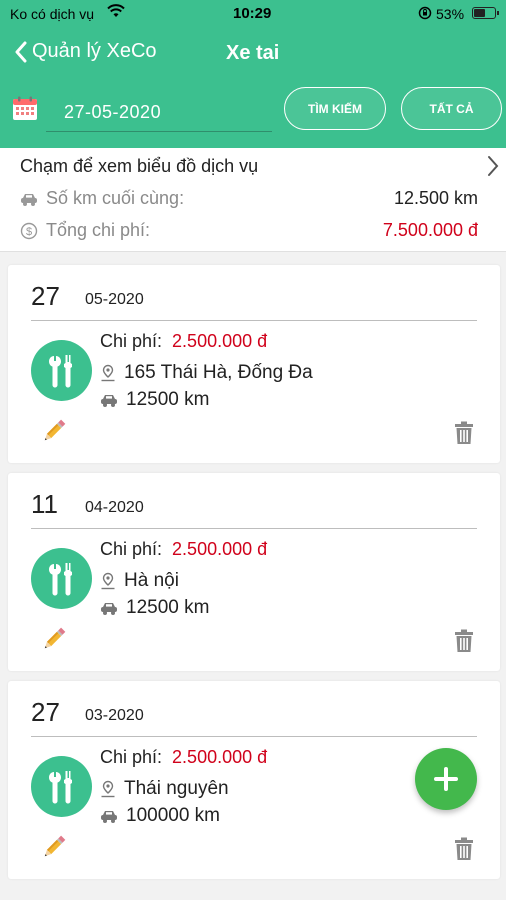  Describe the element at coordinates (21, 51) in the screenshot. I see `chevron-left-icon` at that location.